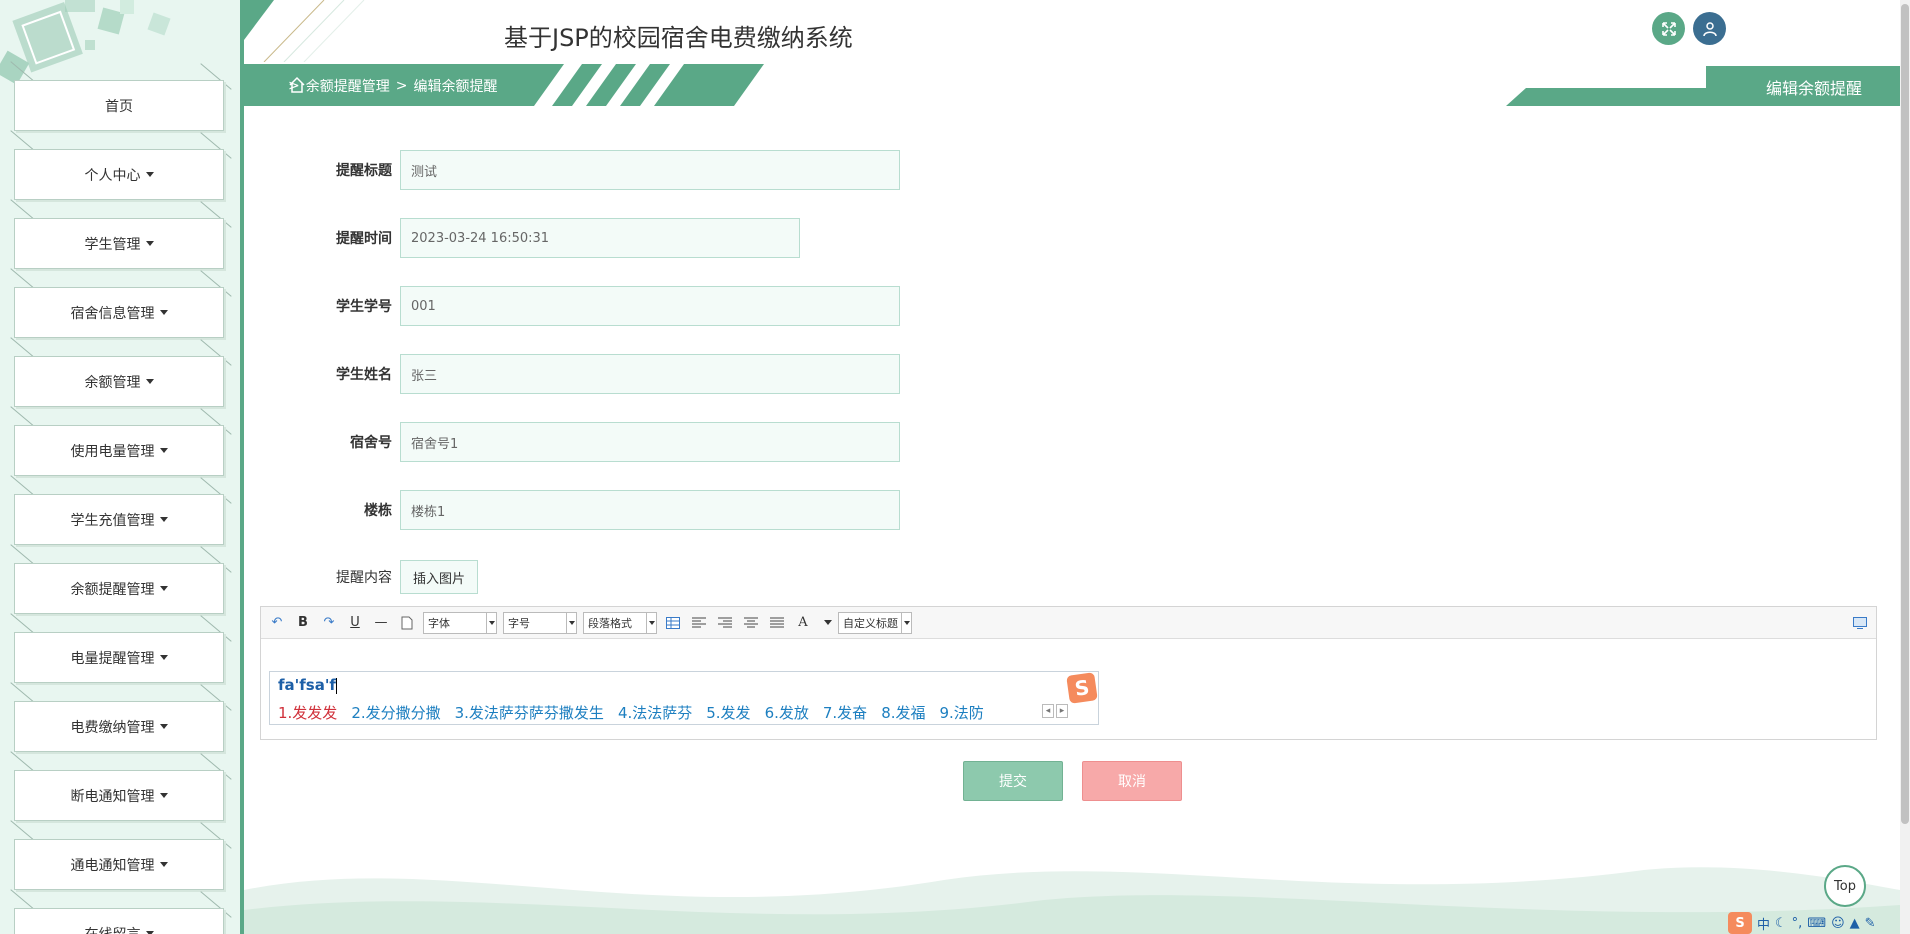  I want to click on ime-candidate: 5.发发, so click(728, 712).